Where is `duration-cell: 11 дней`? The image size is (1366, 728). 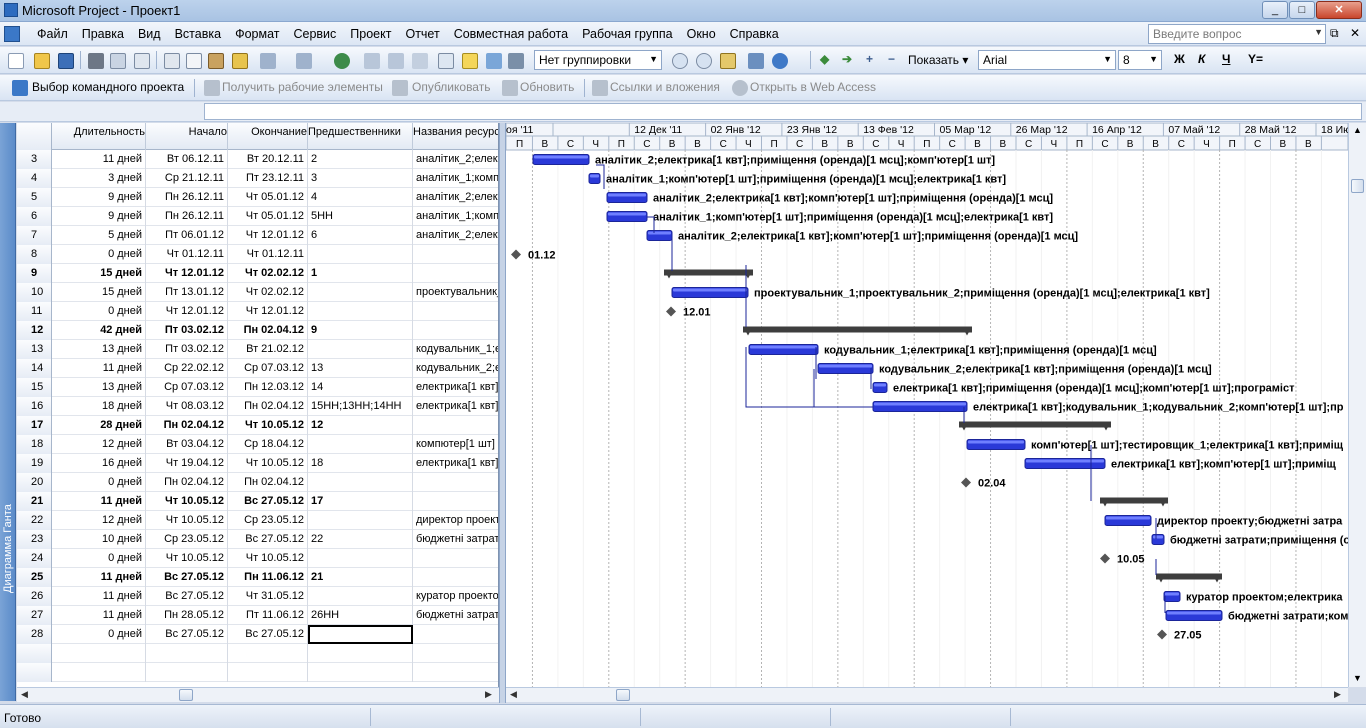 duration-cell: 11 дней is located at coordinates (99, 159).